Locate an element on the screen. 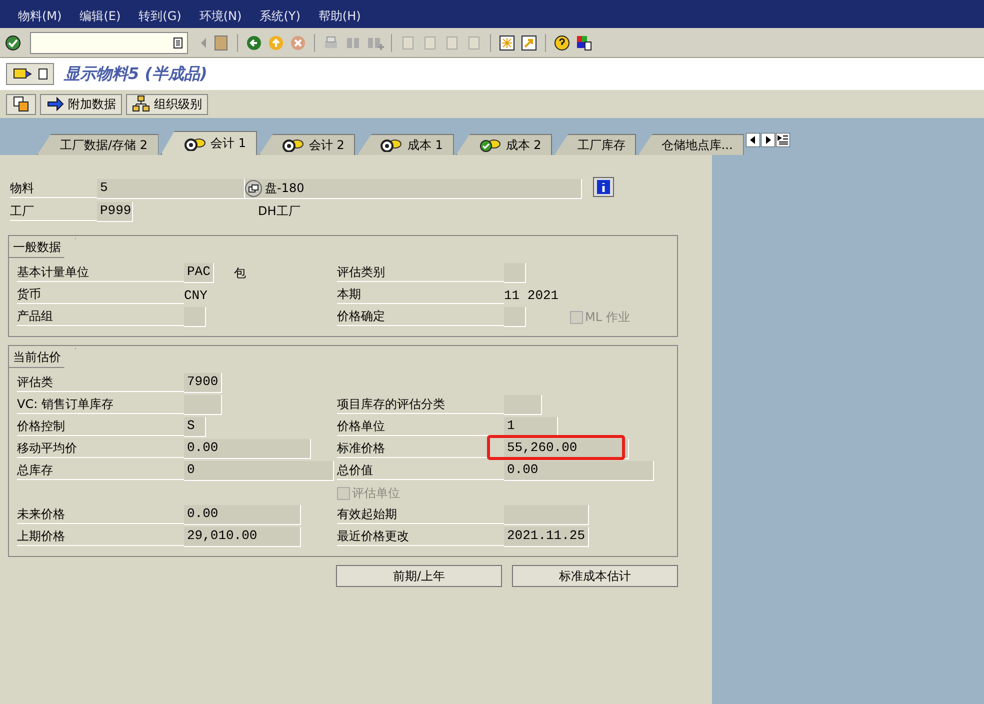 This screenshot has height=704, width=984. menu-item: 环境(N) is located at coordinates (220, 16).